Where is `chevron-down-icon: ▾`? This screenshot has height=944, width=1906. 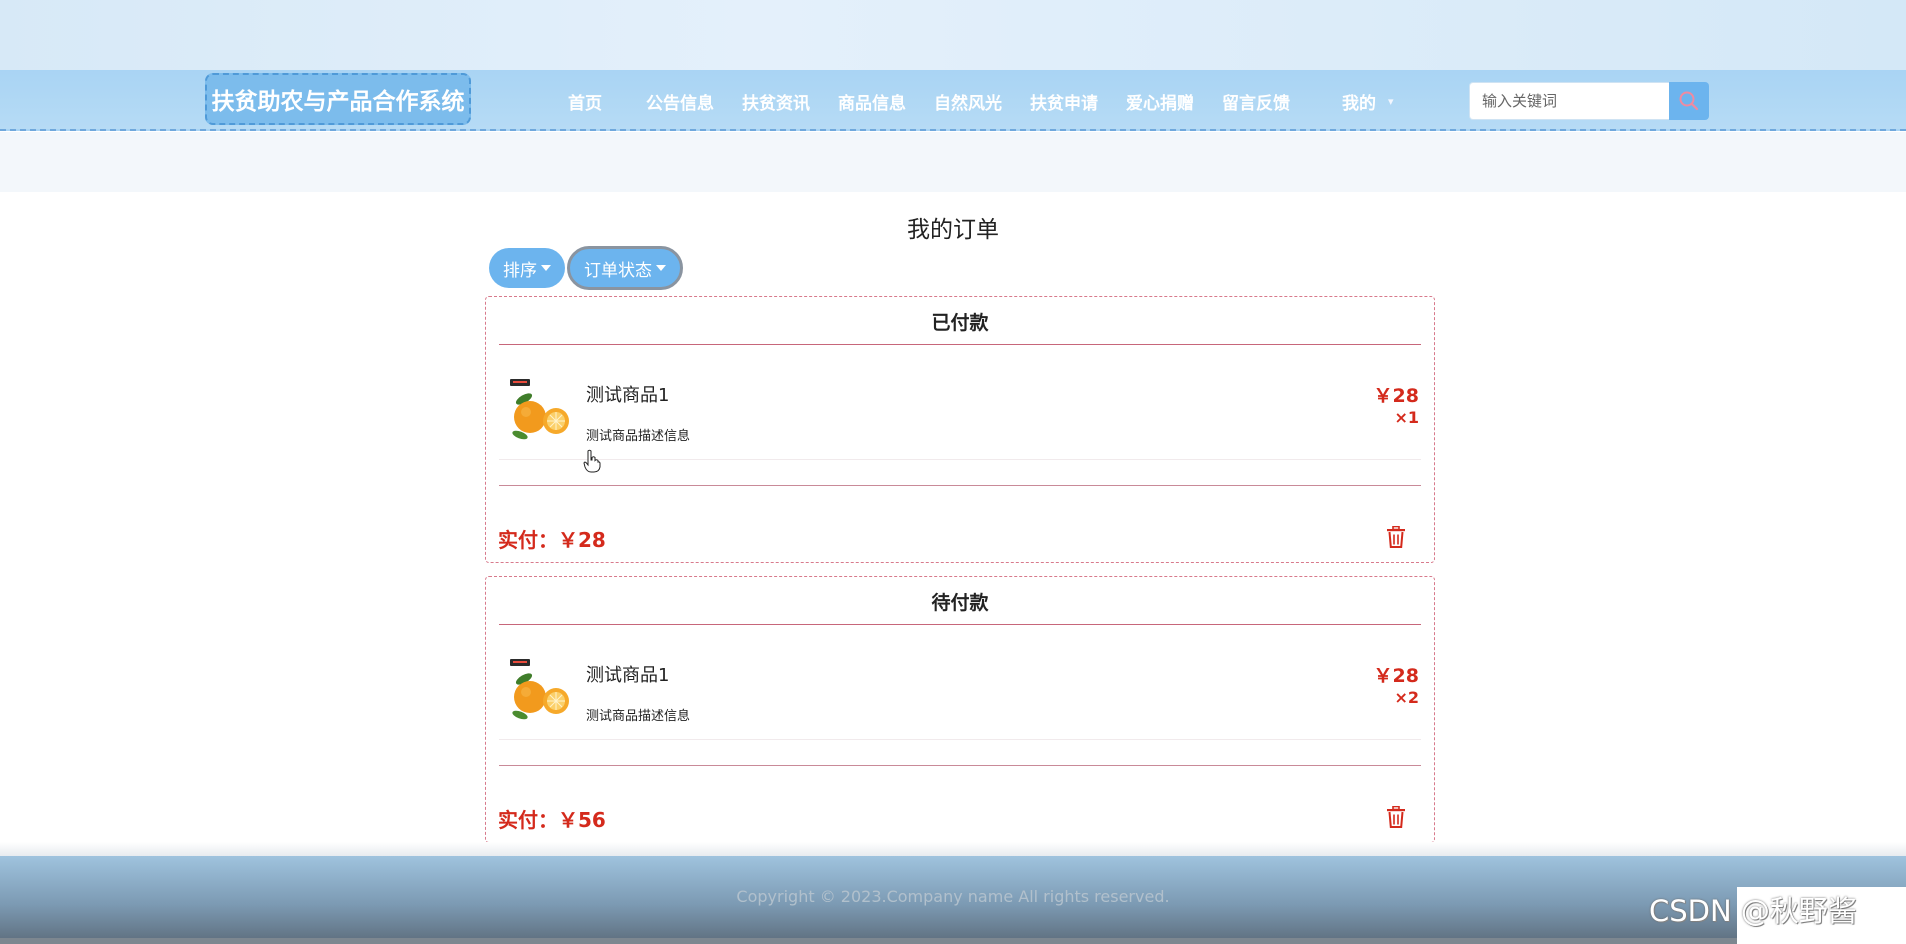
chevron-down-icon: ▾ is located at coordinates (1391, 101).